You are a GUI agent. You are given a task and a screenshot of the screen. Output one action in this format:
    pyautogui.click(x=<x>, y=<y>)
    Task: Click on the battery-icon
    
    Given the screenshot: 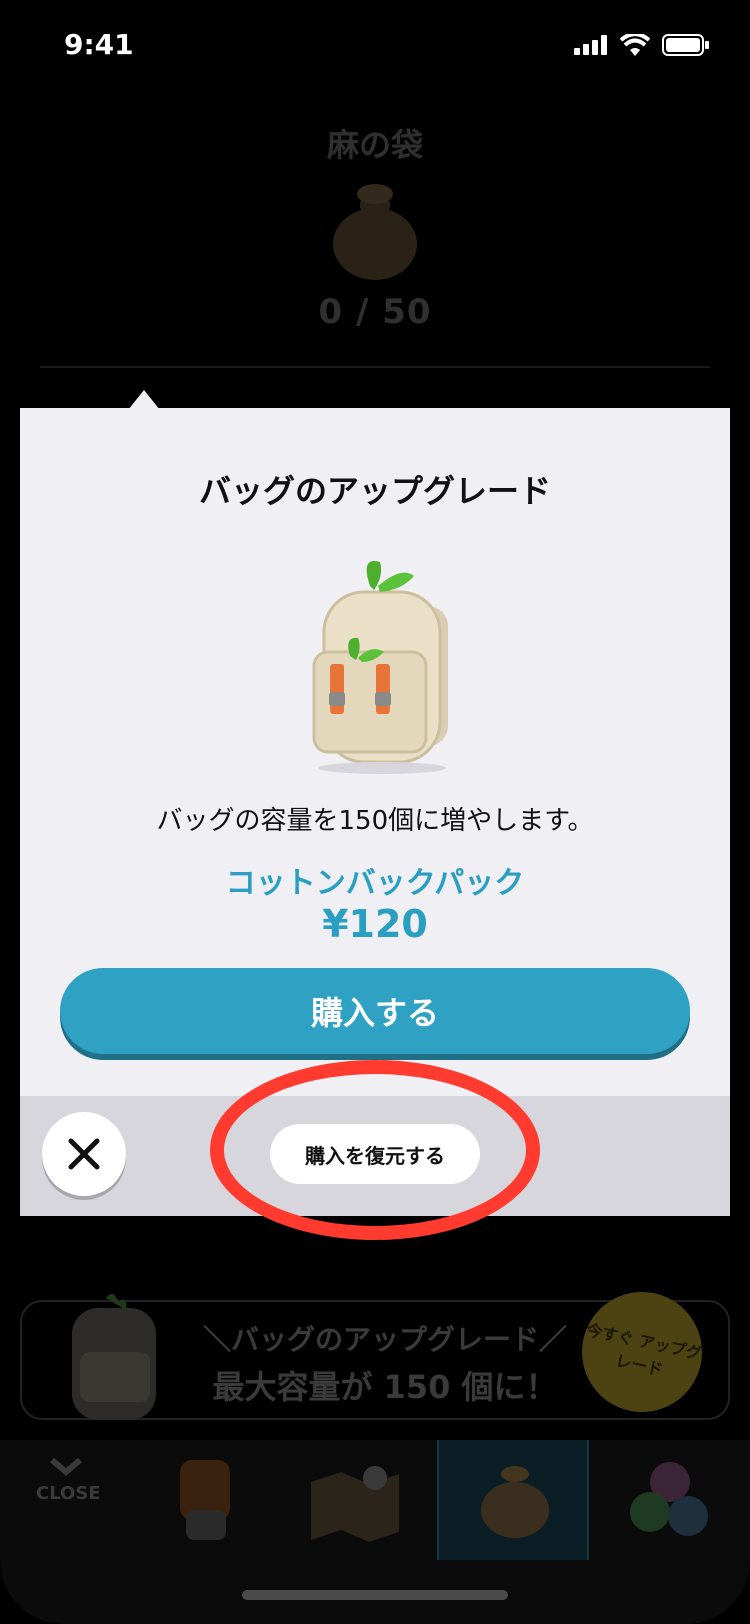 What is the action you would take?
    pyautogui.click(x=685, y=45)
    